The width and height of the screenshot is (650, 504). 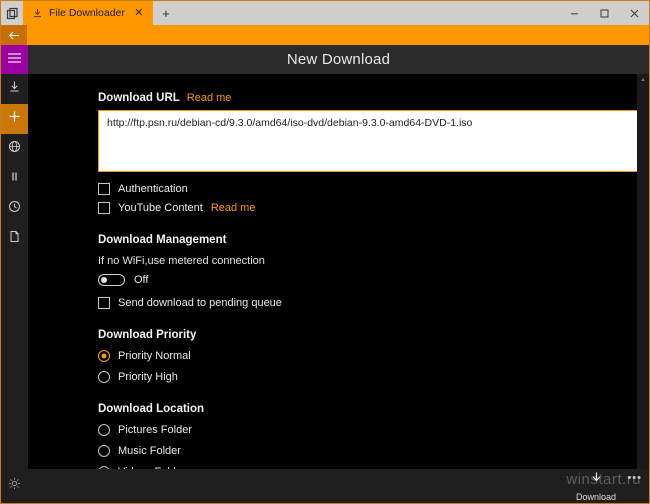 What do you see at coordinates (147, 335) in the screenshot?
I see `download-priority-title: Download Priority` at bounding box center [147, 335].